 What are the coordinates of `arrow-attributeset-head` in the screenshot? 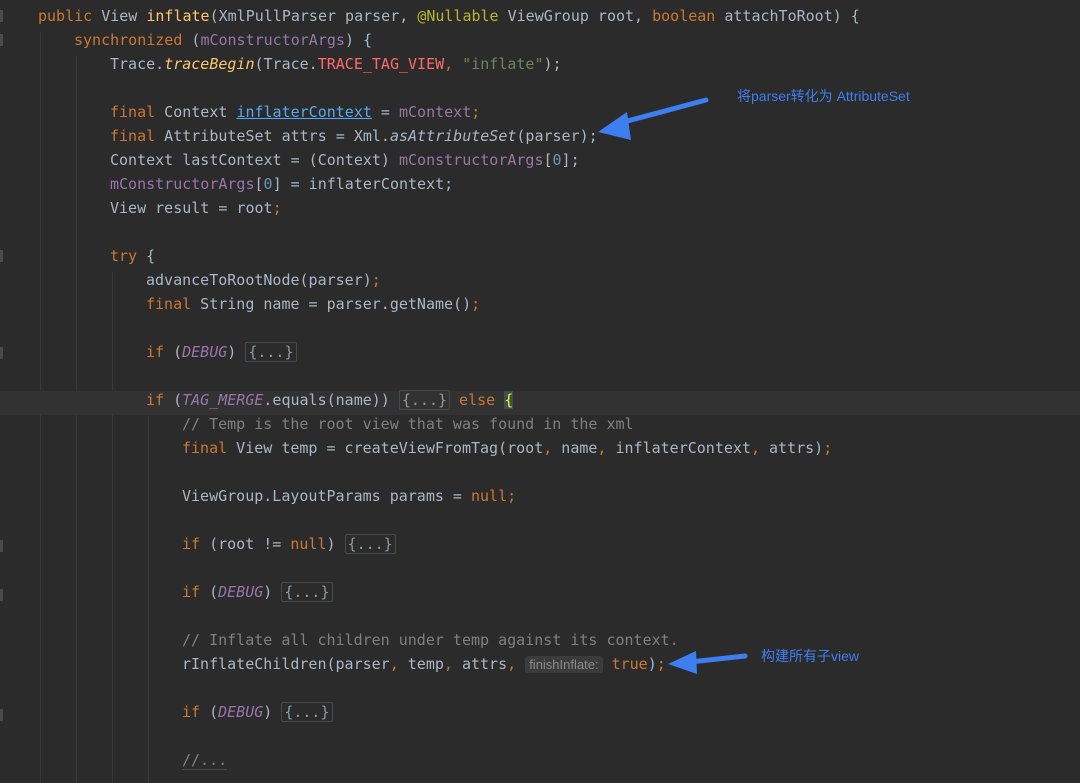 It's located at (614, 126).